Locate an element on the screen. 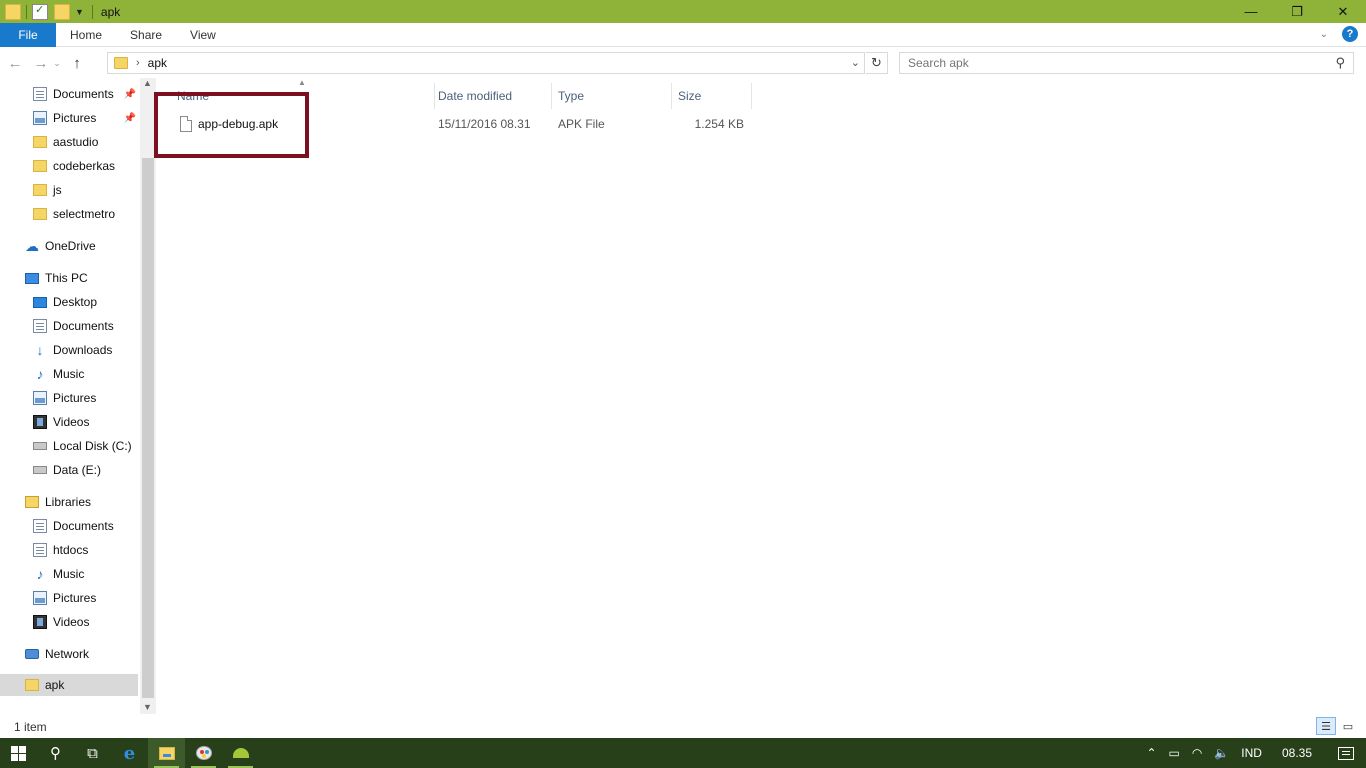 The image size is (1366, 768). input-language: IND is located at coordinates (1251, 753).